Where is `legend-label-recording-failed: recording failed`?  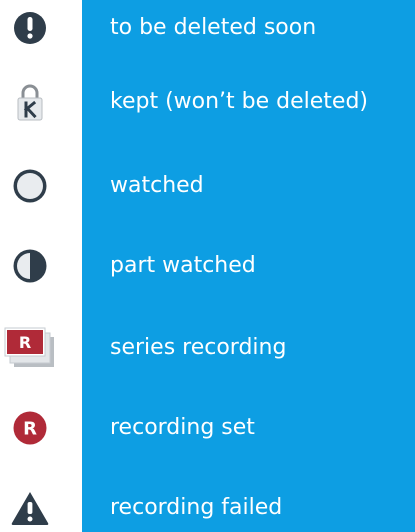 legend-label-recording-failed: recording failed is located at coordinates (196, 507).